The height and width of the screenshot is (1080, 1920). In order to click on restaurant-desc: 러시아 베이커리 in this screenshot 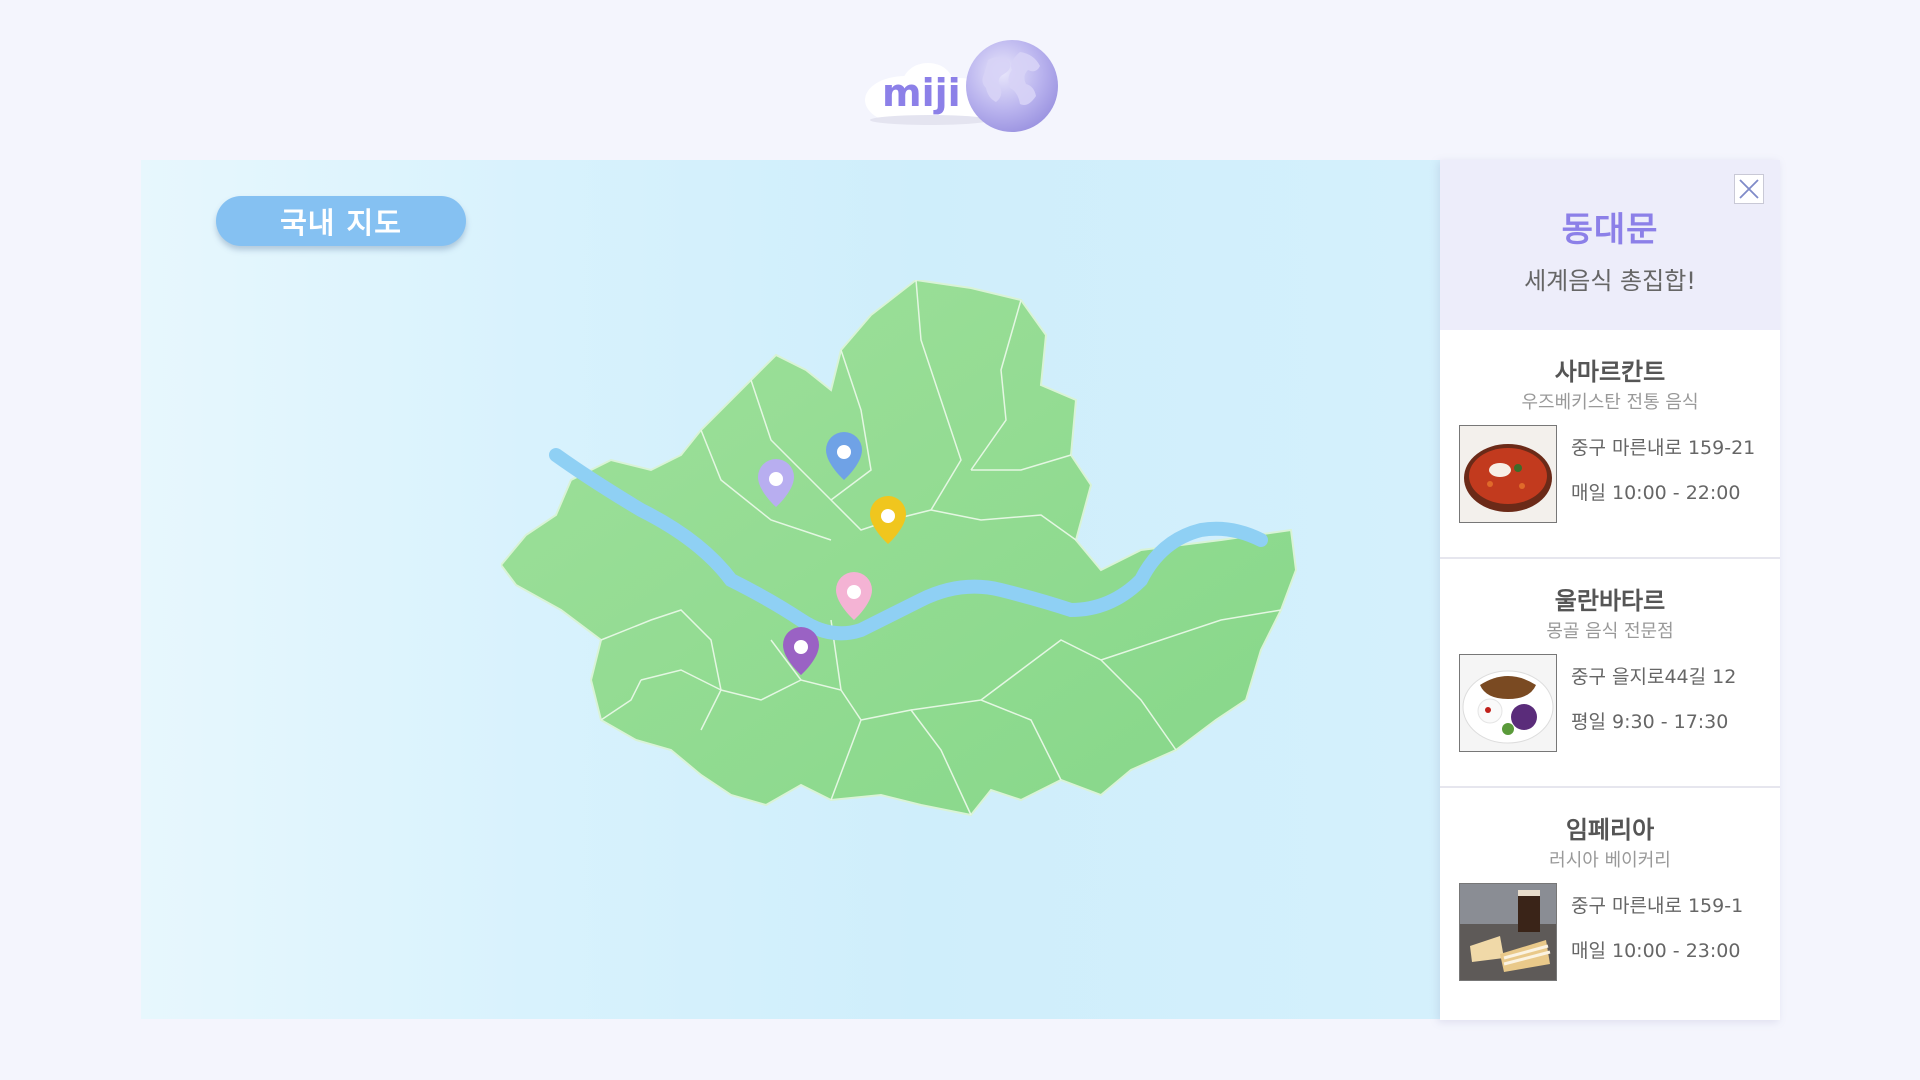, I will do `click(1610, 860)`.